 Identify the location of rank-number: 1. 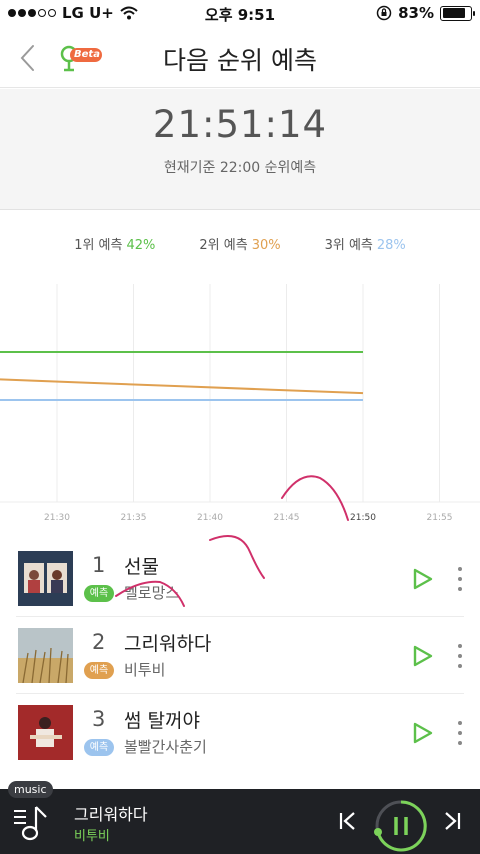
(99, 565).